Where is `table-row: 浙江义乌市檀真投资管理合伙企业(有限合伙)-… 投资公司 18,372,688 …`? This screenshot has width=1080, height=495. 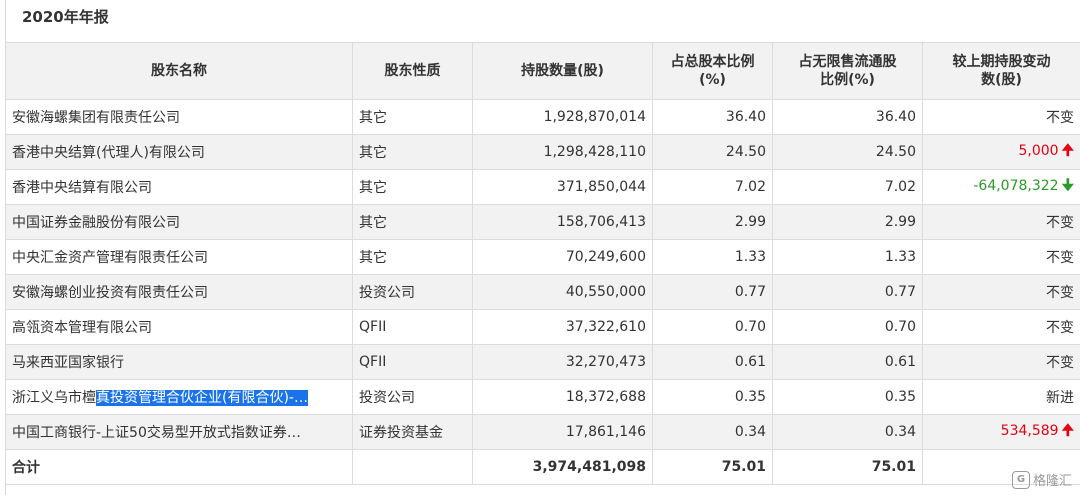 table-row: 浙江义乌市檀真投资管理合伙企业(有限合伙)-… 投资公司 18,372,688 … is located at coordinates (542, 397).